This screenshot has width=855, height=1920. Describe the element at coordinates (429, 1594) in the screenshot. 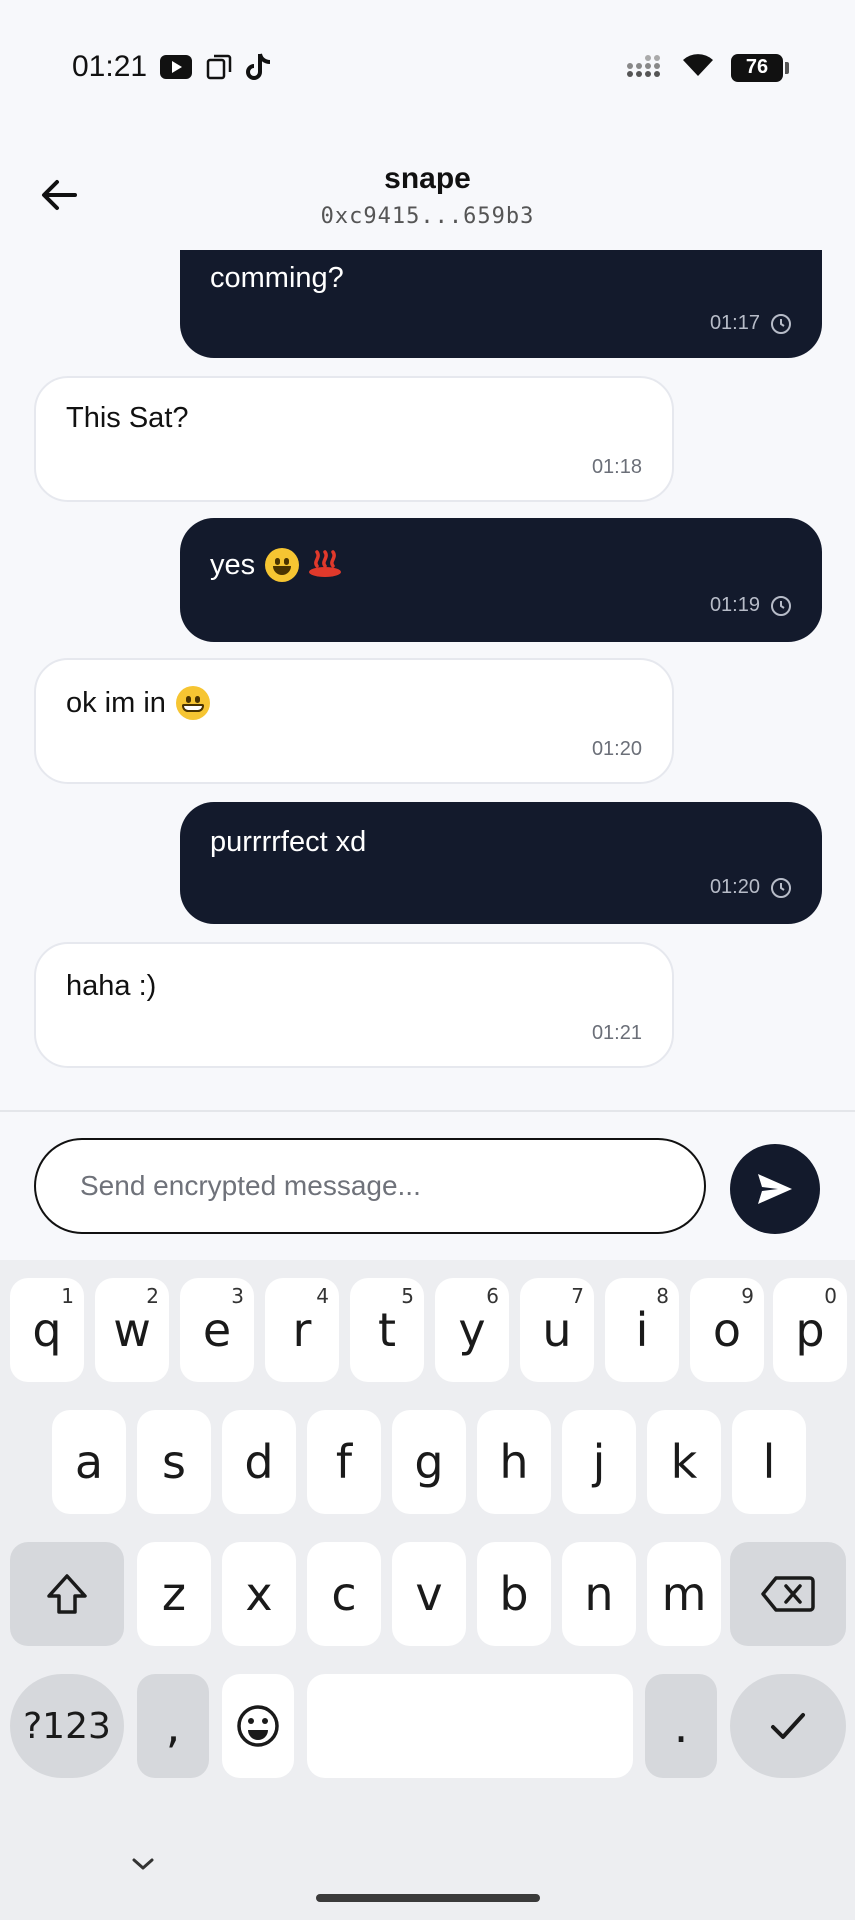

I see `key-v: v` at that location.